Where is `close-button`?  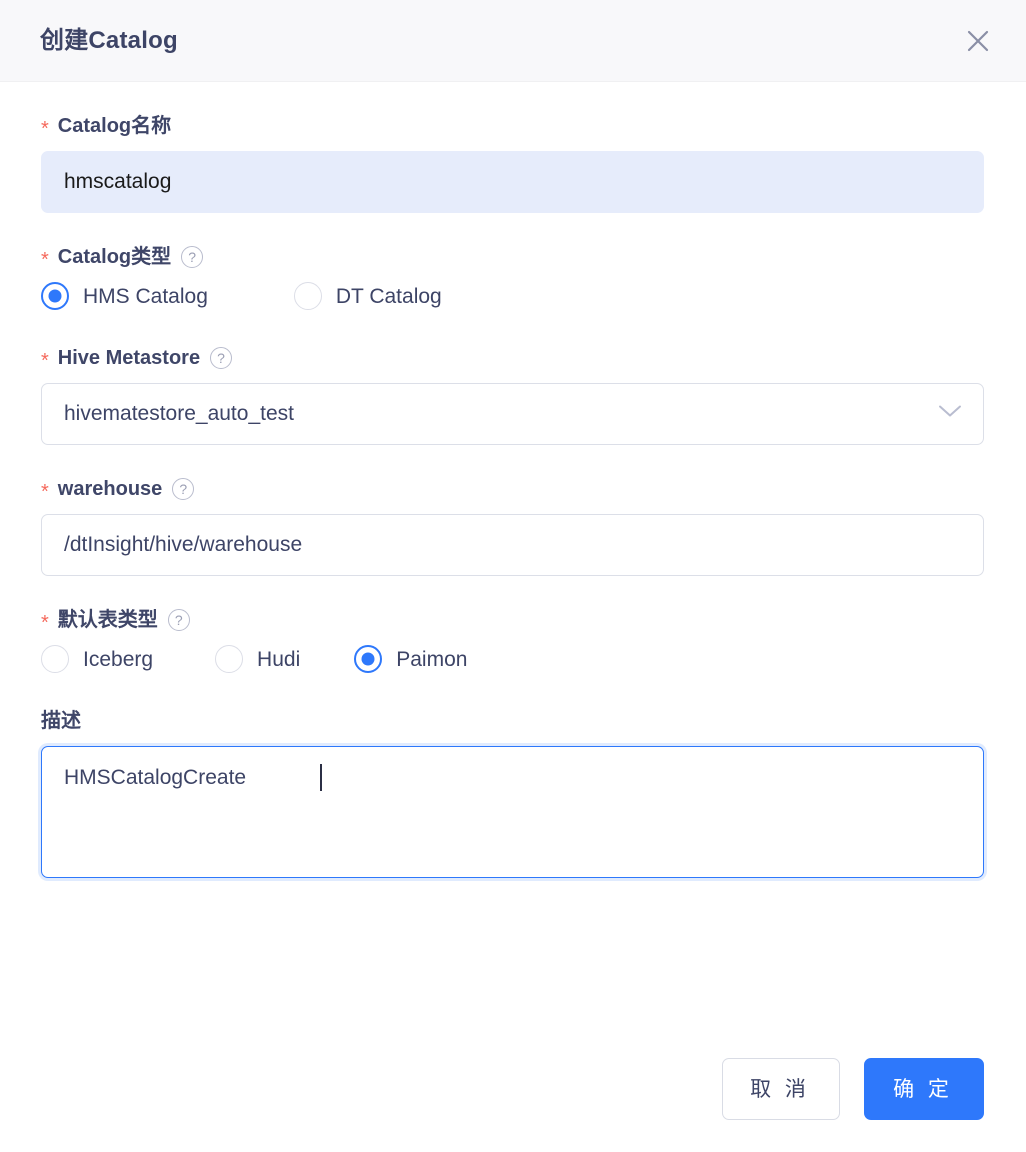 close-button is located at coordinates (978, 41).